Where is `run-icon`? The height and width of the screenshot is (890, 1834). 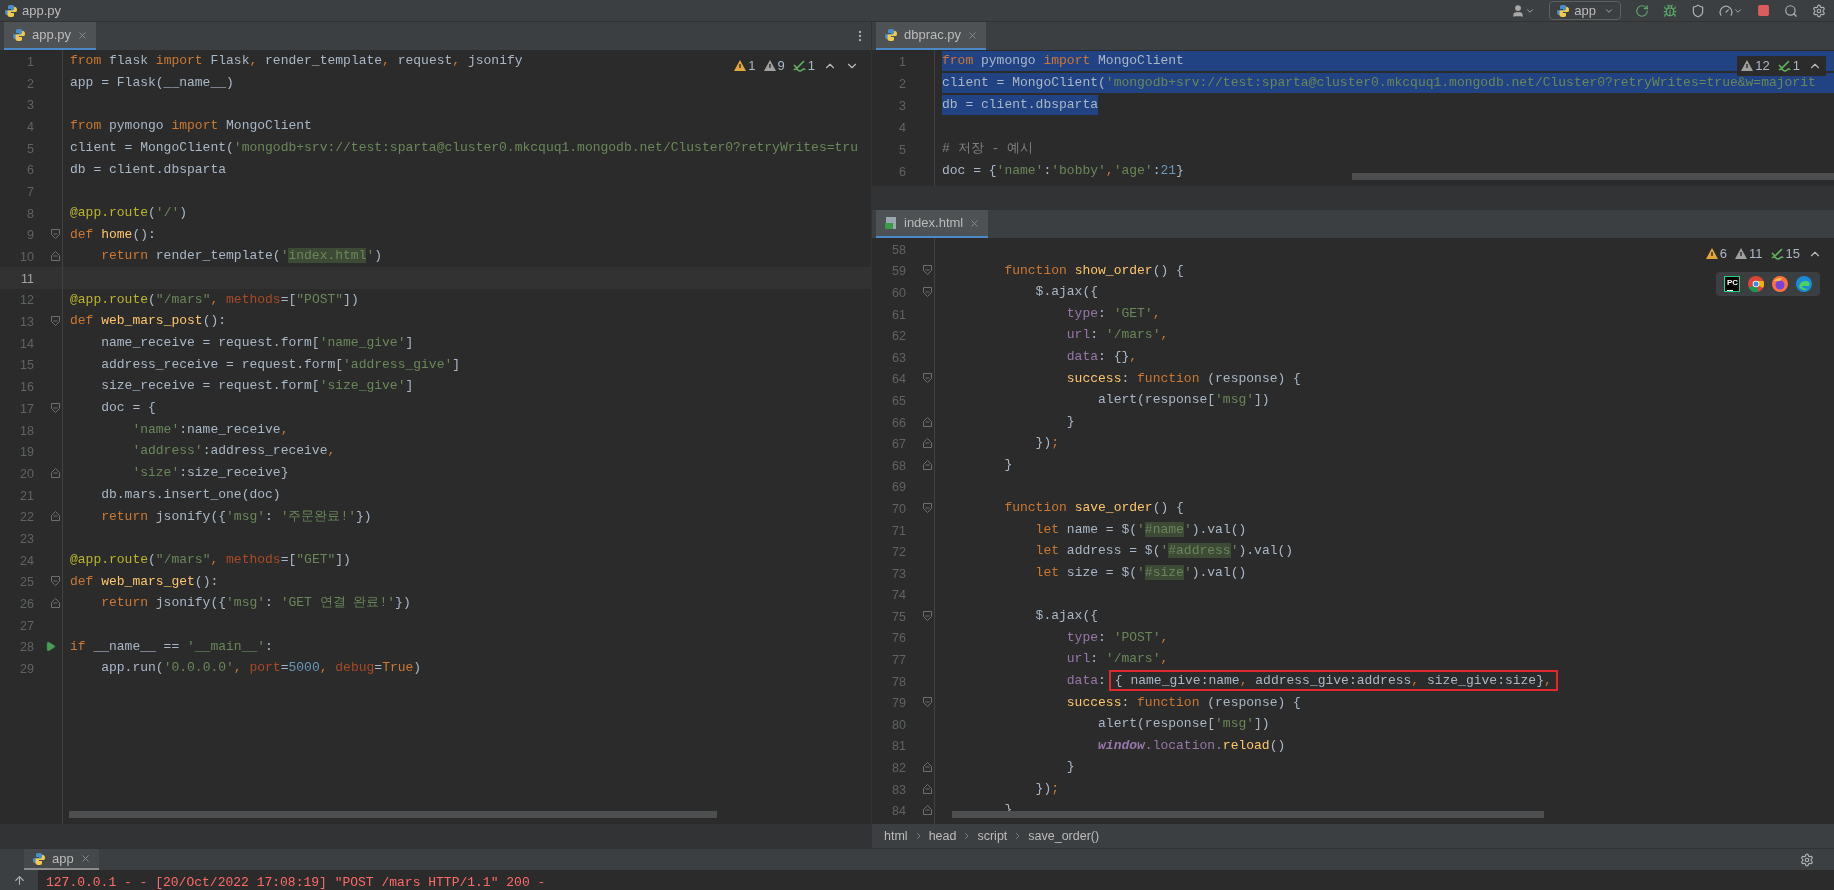
run-icon is located at coordinates (50, 646).